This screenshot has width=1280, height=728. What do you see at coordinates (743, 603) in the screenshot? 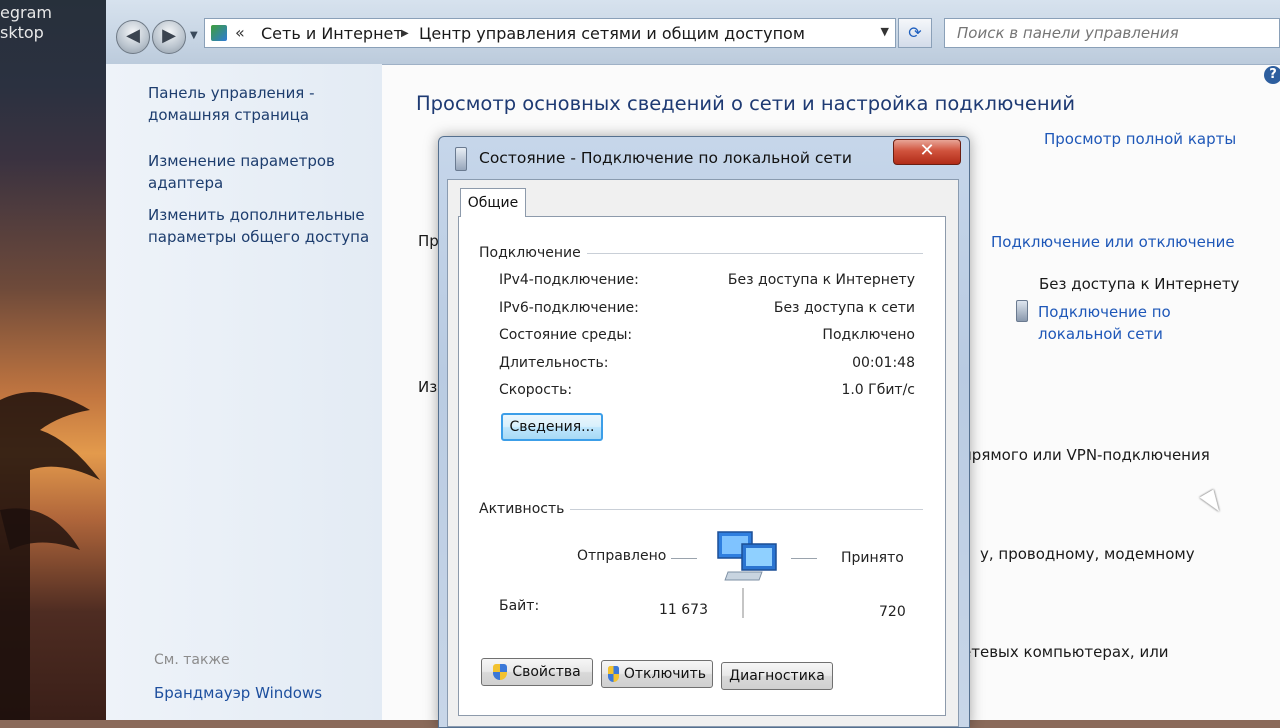
I see `activity-stem` at bounding box center [743, 603].